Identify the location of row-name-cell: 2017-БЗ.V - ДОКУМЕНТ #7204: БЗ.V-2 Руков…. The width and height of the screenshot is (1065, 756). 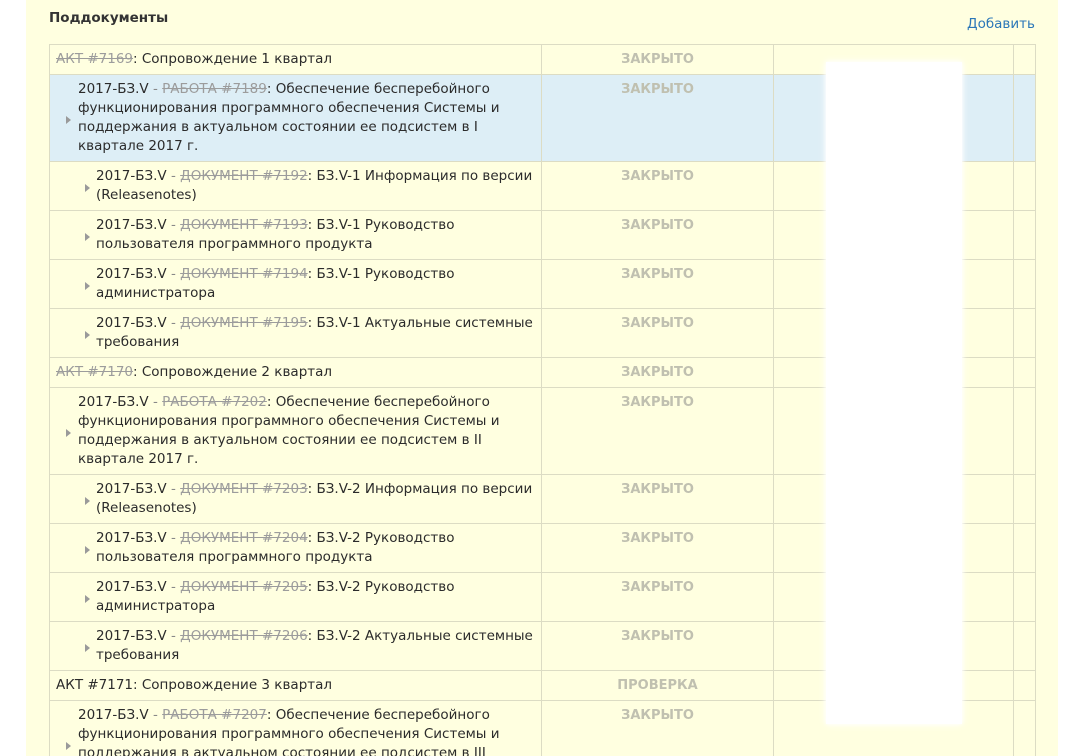
(295, 548).